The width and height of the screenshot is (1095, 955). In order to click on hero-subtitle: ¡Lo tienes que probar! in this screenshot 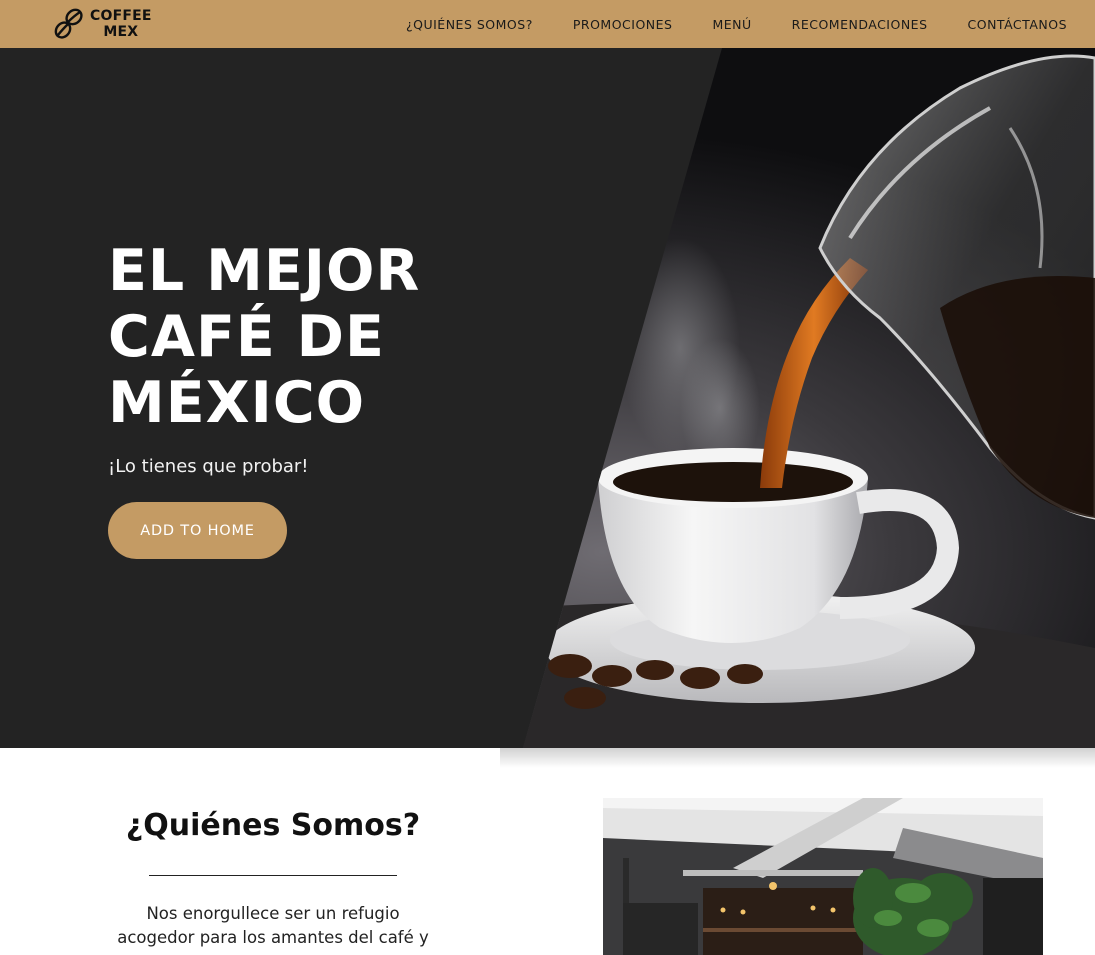, I will do `click(208, 466)`.